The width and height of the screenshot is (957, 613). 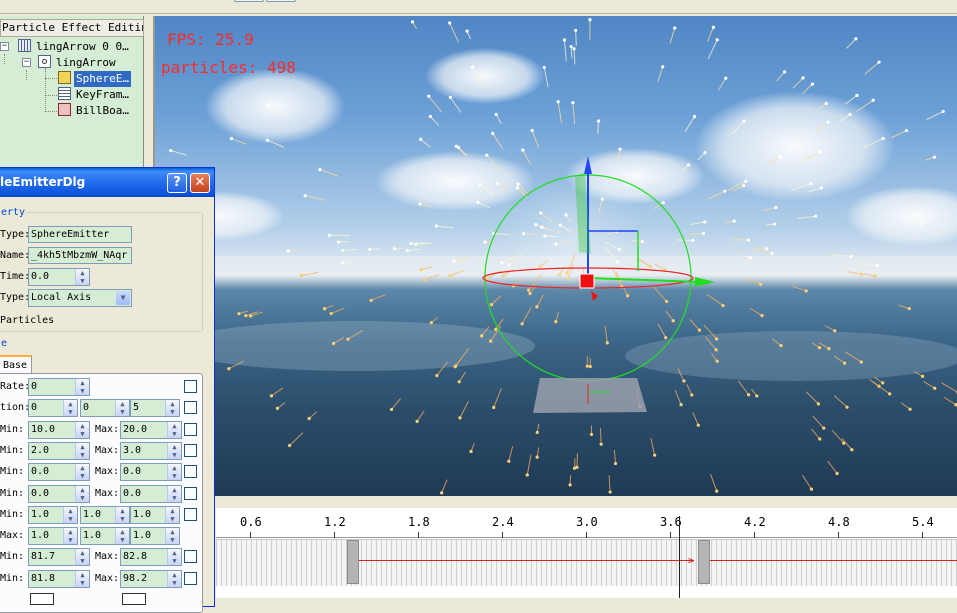 What do you see at coordinates (105, 408) in the screenshot?
I see `param-y-spinner: 0▲▼` at bounding box center [105, 408].